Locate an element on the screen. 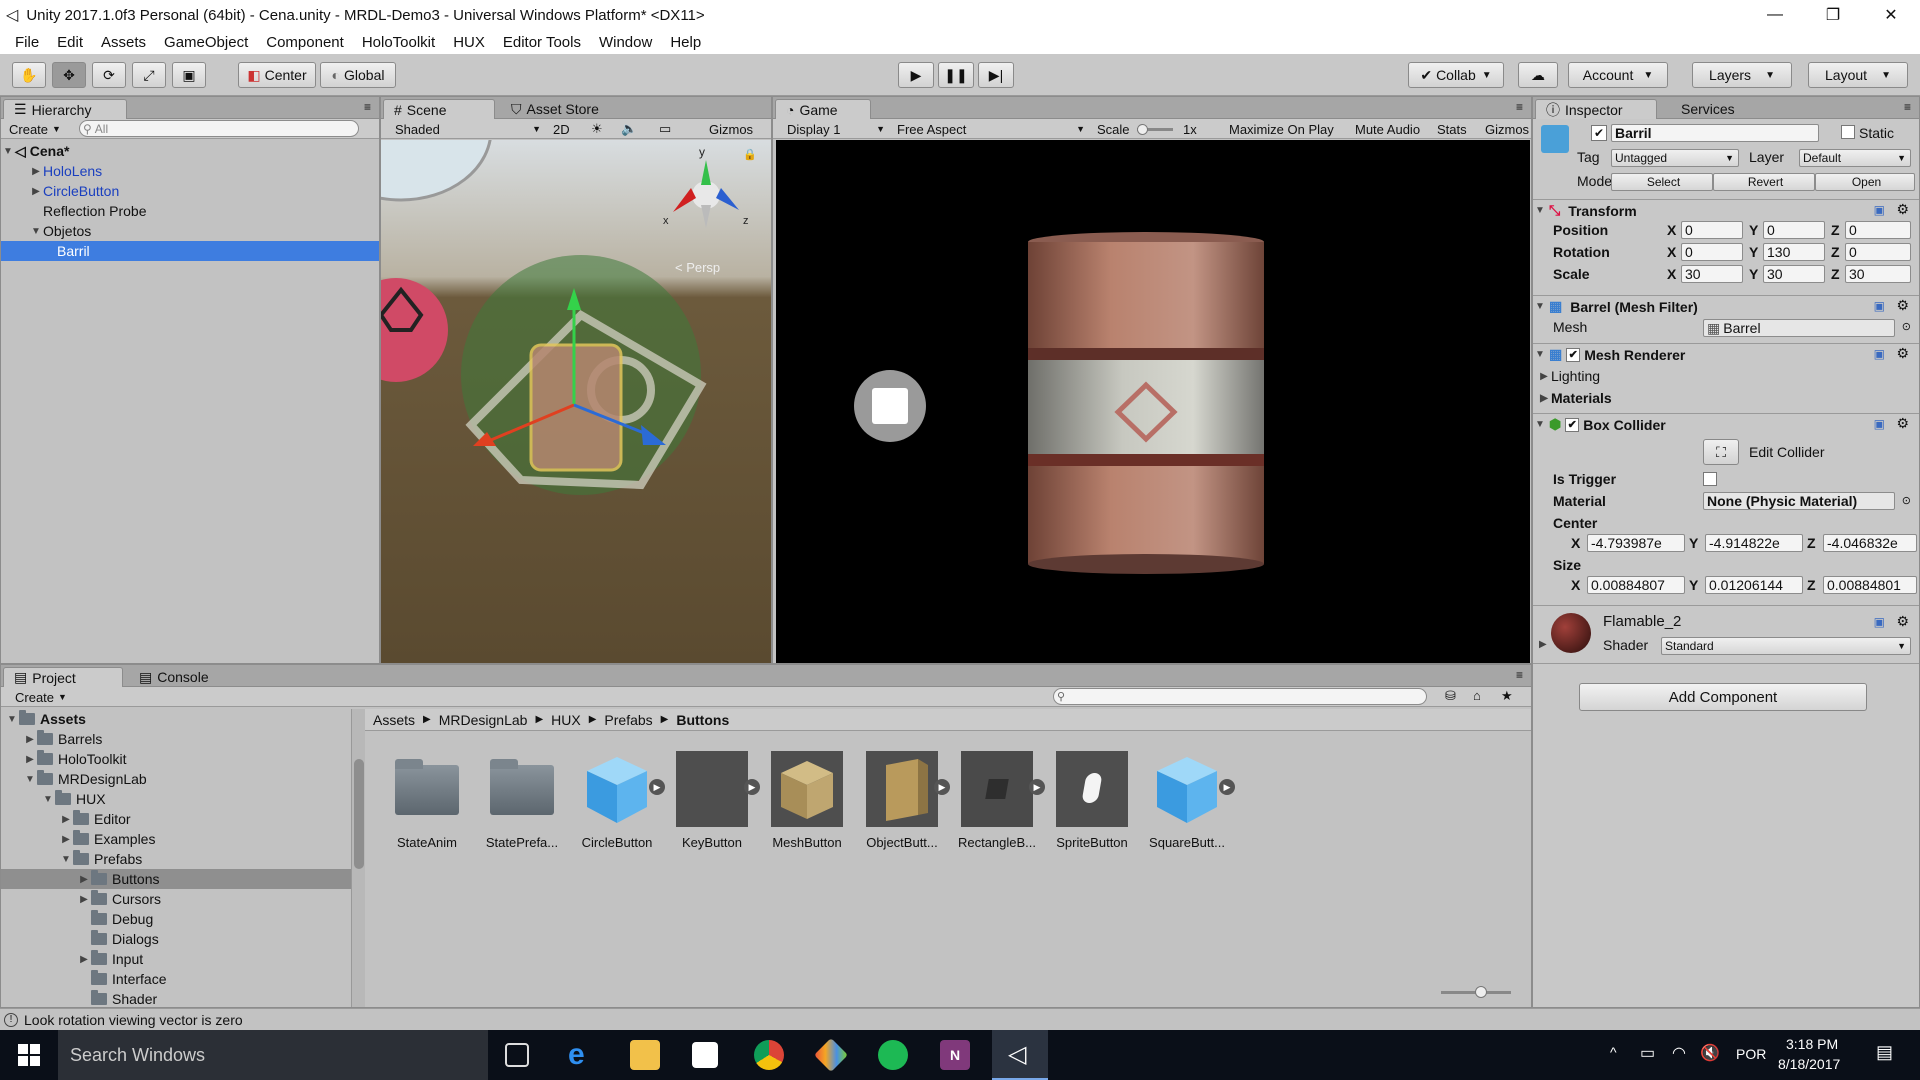  tree-scrollbar is located at coordinates (358, 858).